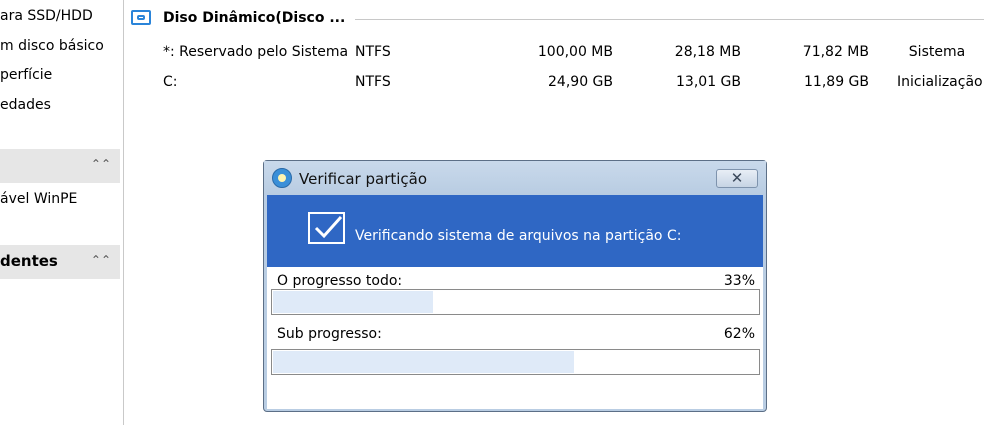 Image resolution: width=984 pixels, height=425 pixels. What do you see at coordinates (60, 166) in the screenshot?
I see `sidebar-section-header: ⌃⌃` at bounding box center [60, 166].